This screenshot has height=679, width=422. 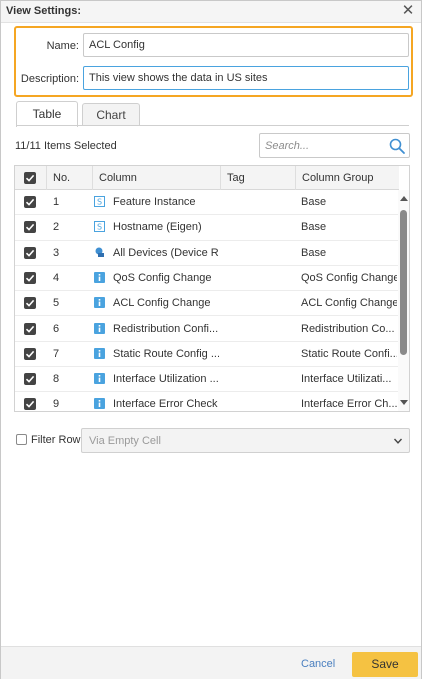 I want to click on grid-scrollbar, so click(x=403, y=300).